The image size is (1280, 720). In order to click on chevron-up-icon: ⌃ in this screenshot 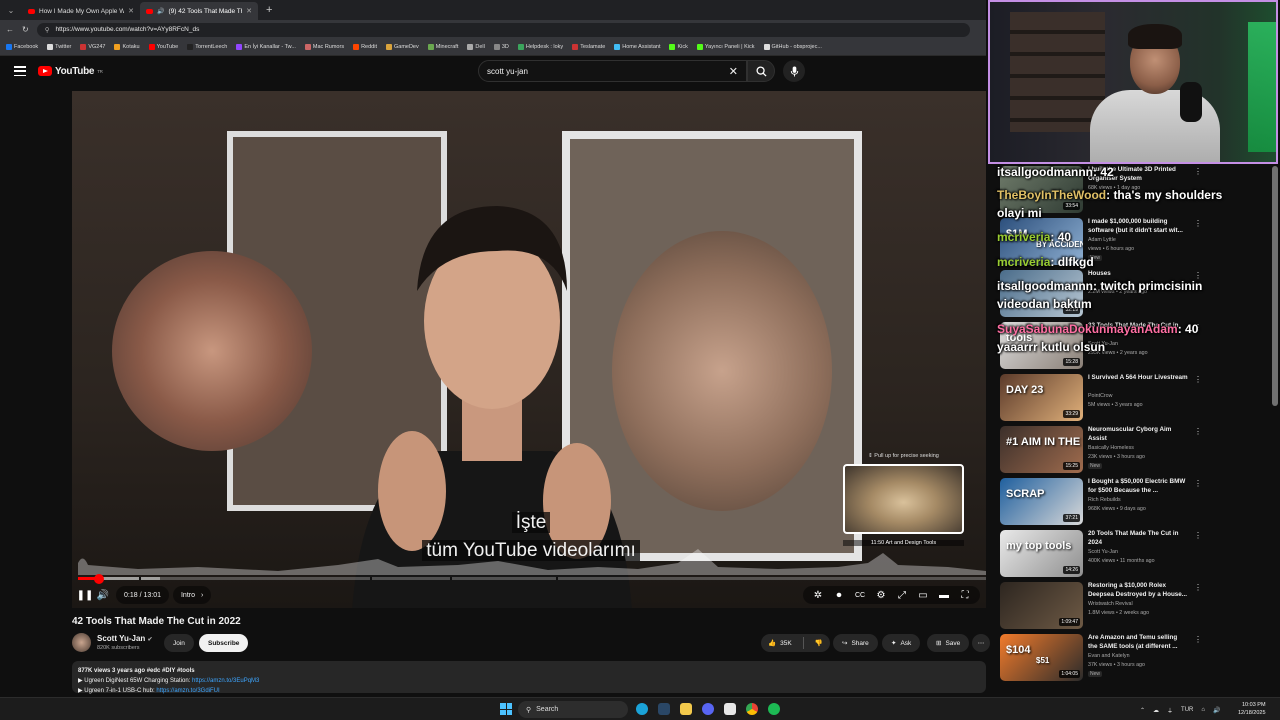, I will do `click(1142, 710)`.